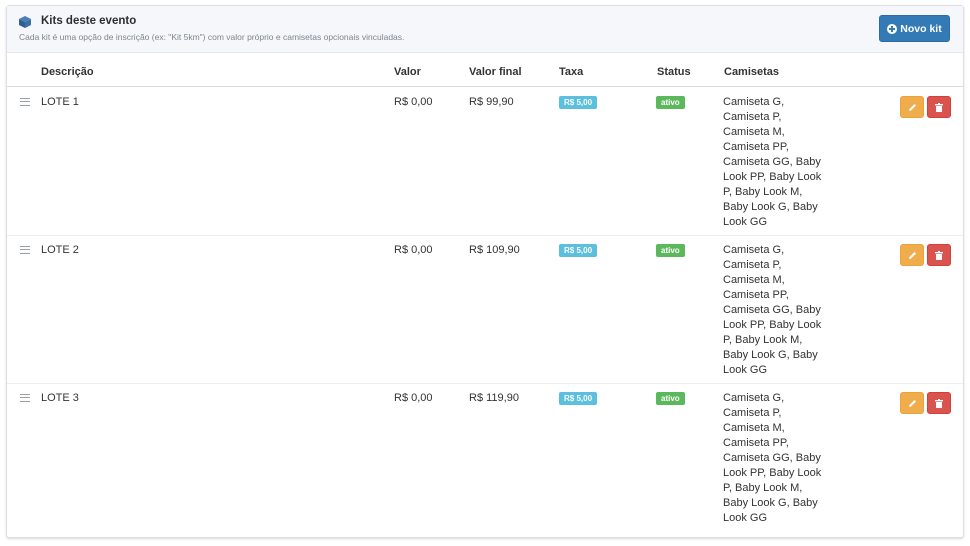 The image size is (970, 546). What do you see at coordinates (407, 72) in the screenshot?
I see `column-header-valor: Valor` at bounding box center [407, 72].